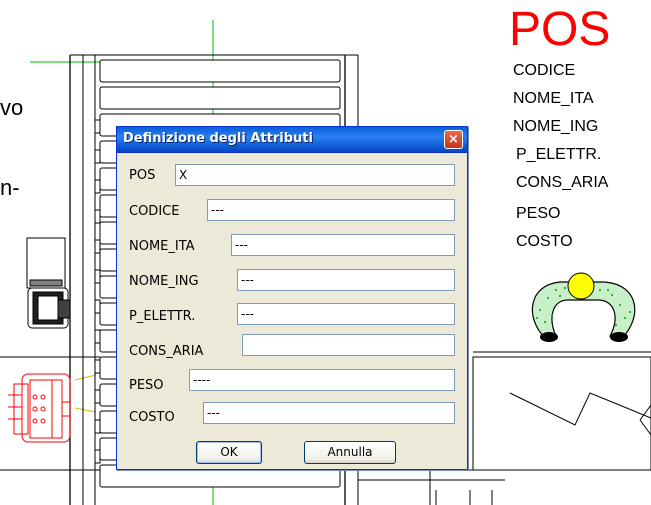  What do you see at coordinates (154, 211) in the screenshot?
I see `codice-label: CODICE` at bounding box center [154, 211].